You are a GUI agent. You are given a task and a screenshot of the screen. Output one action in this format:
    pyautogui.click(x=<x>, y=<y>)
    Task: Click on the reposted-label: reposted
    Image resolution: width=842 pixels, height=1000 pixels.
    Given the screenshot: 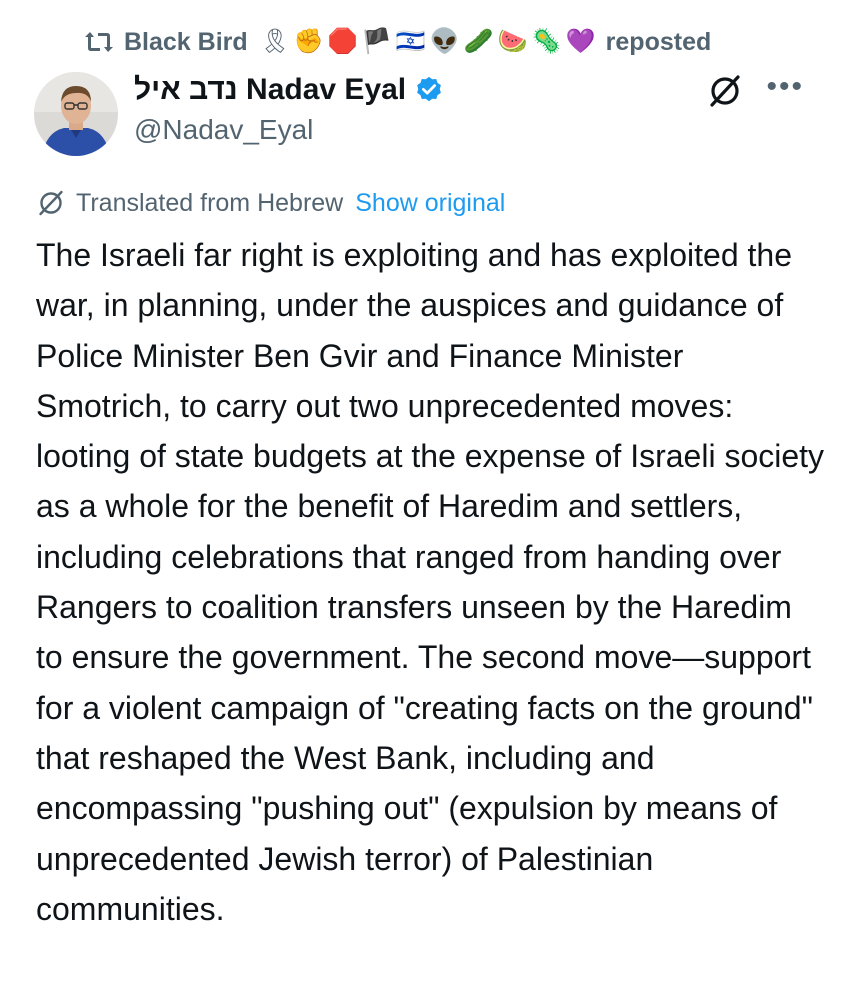 What is the action you would take?
    pyautogui.click(x=658, y=41)
    